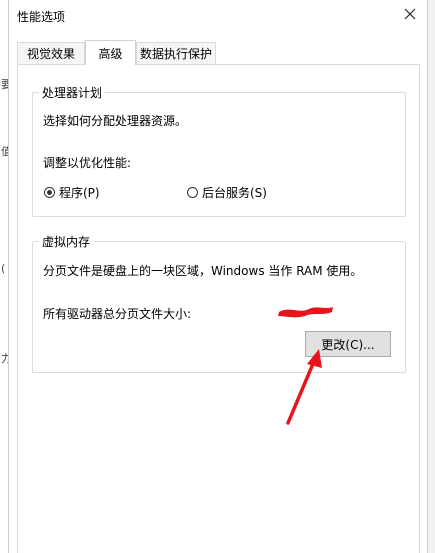 This screenshot has height=553, width=435. Describe the element at coordinates (218, 16) in the screenshot. I see `title-bar: 性能选项` at that location.